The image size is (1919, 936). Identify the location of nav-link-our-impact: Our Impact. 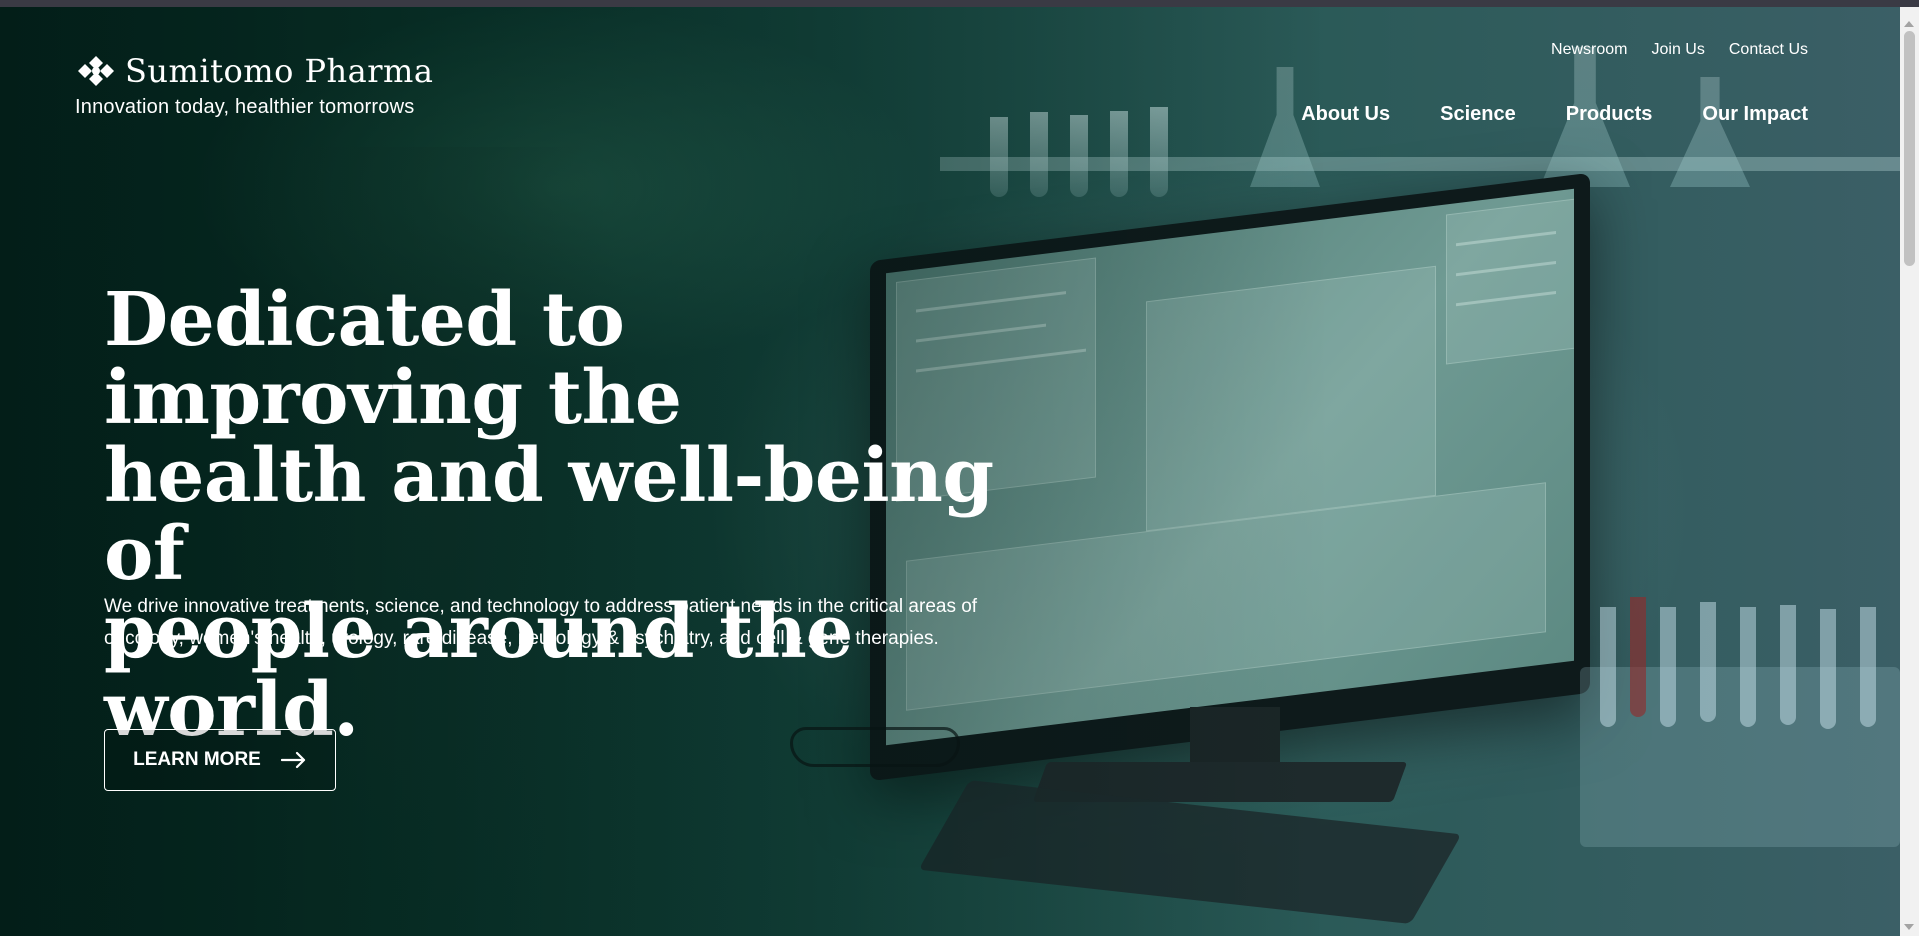
(1755, 114).